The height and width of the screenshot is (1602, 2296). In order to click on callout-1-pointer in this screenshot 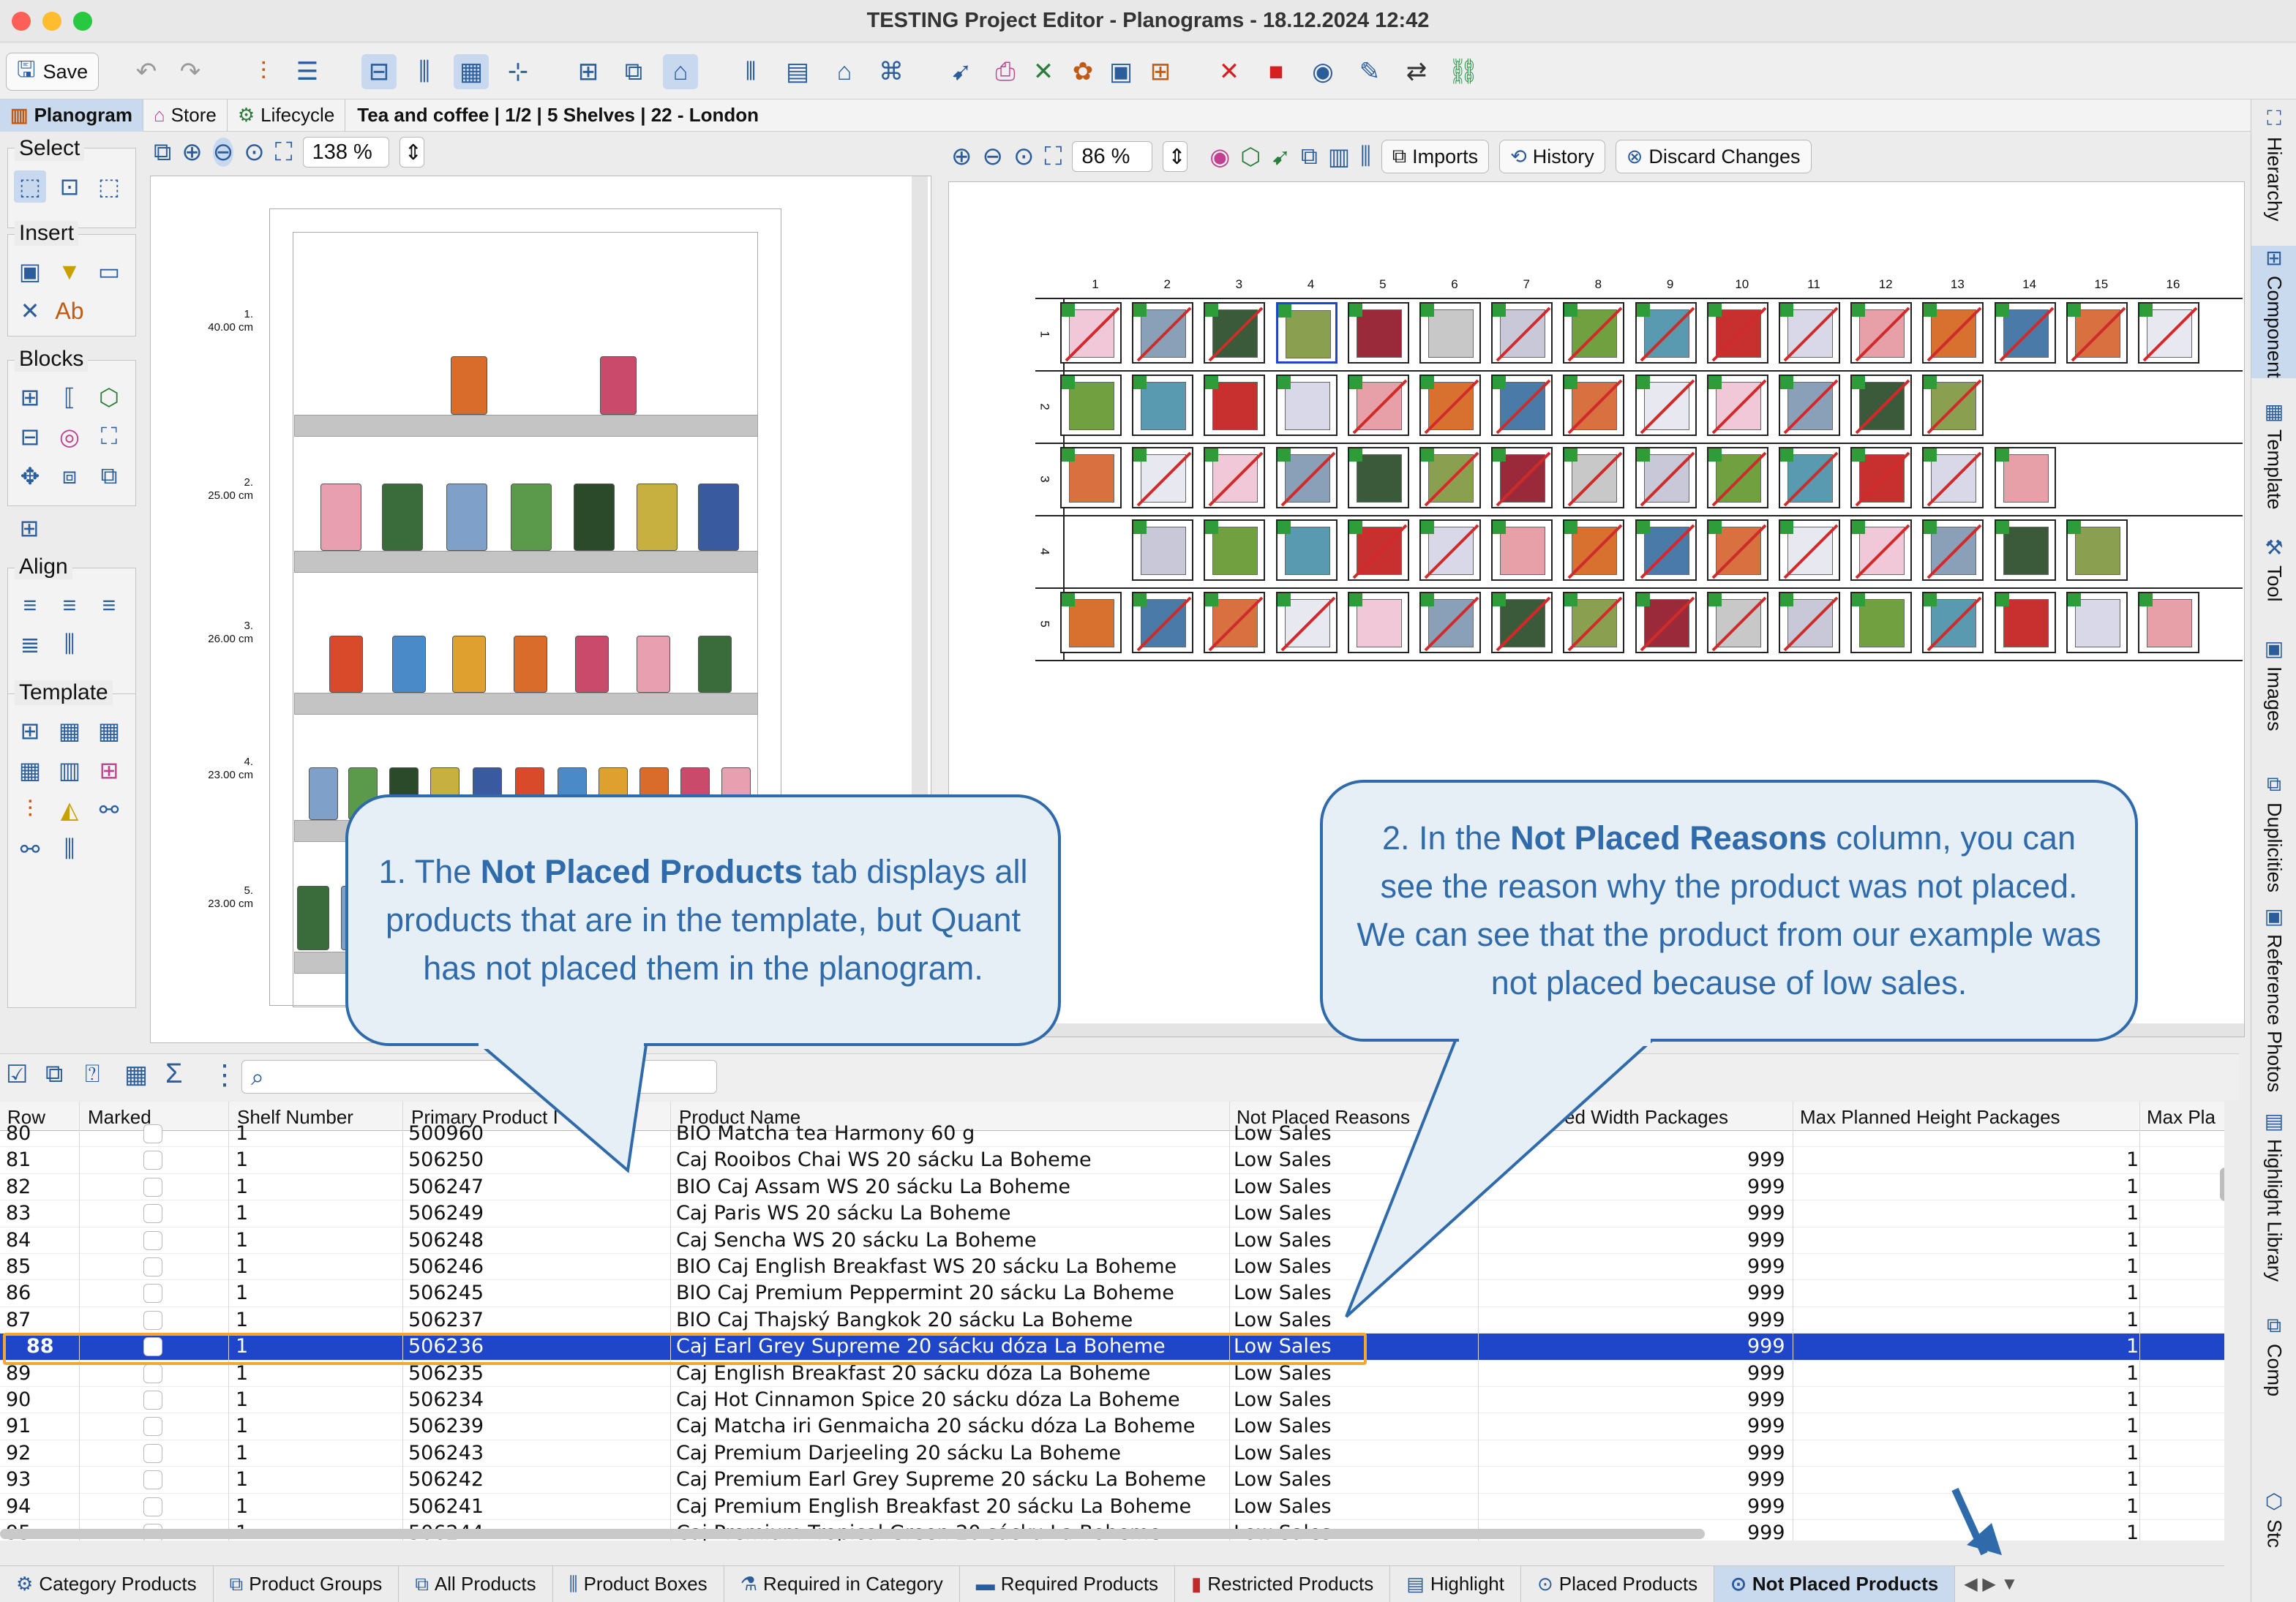, I will do `click(560, 1106)`.